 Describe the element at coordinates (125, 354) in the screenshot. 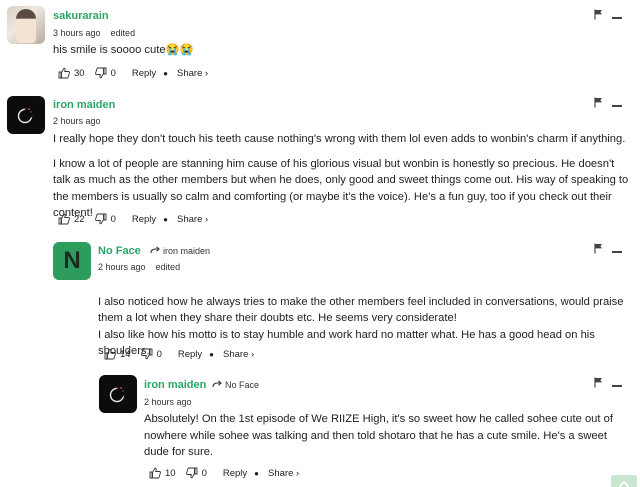

I see `like-count: 14` at that location.